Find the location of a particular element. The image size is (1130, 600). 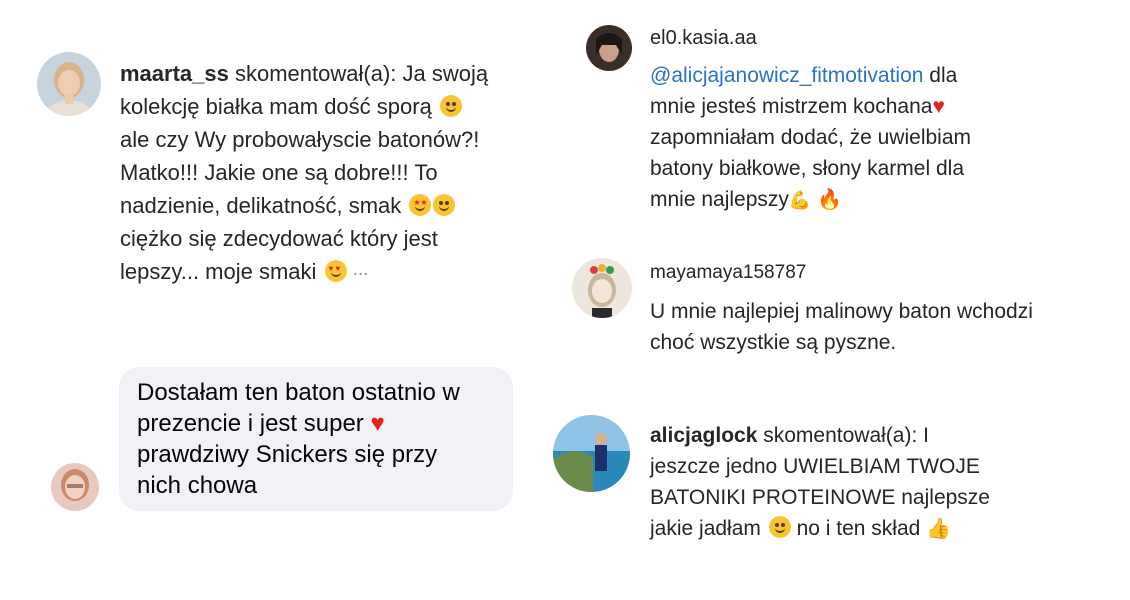

comment-line: dla is located at coordinates (943, 75).